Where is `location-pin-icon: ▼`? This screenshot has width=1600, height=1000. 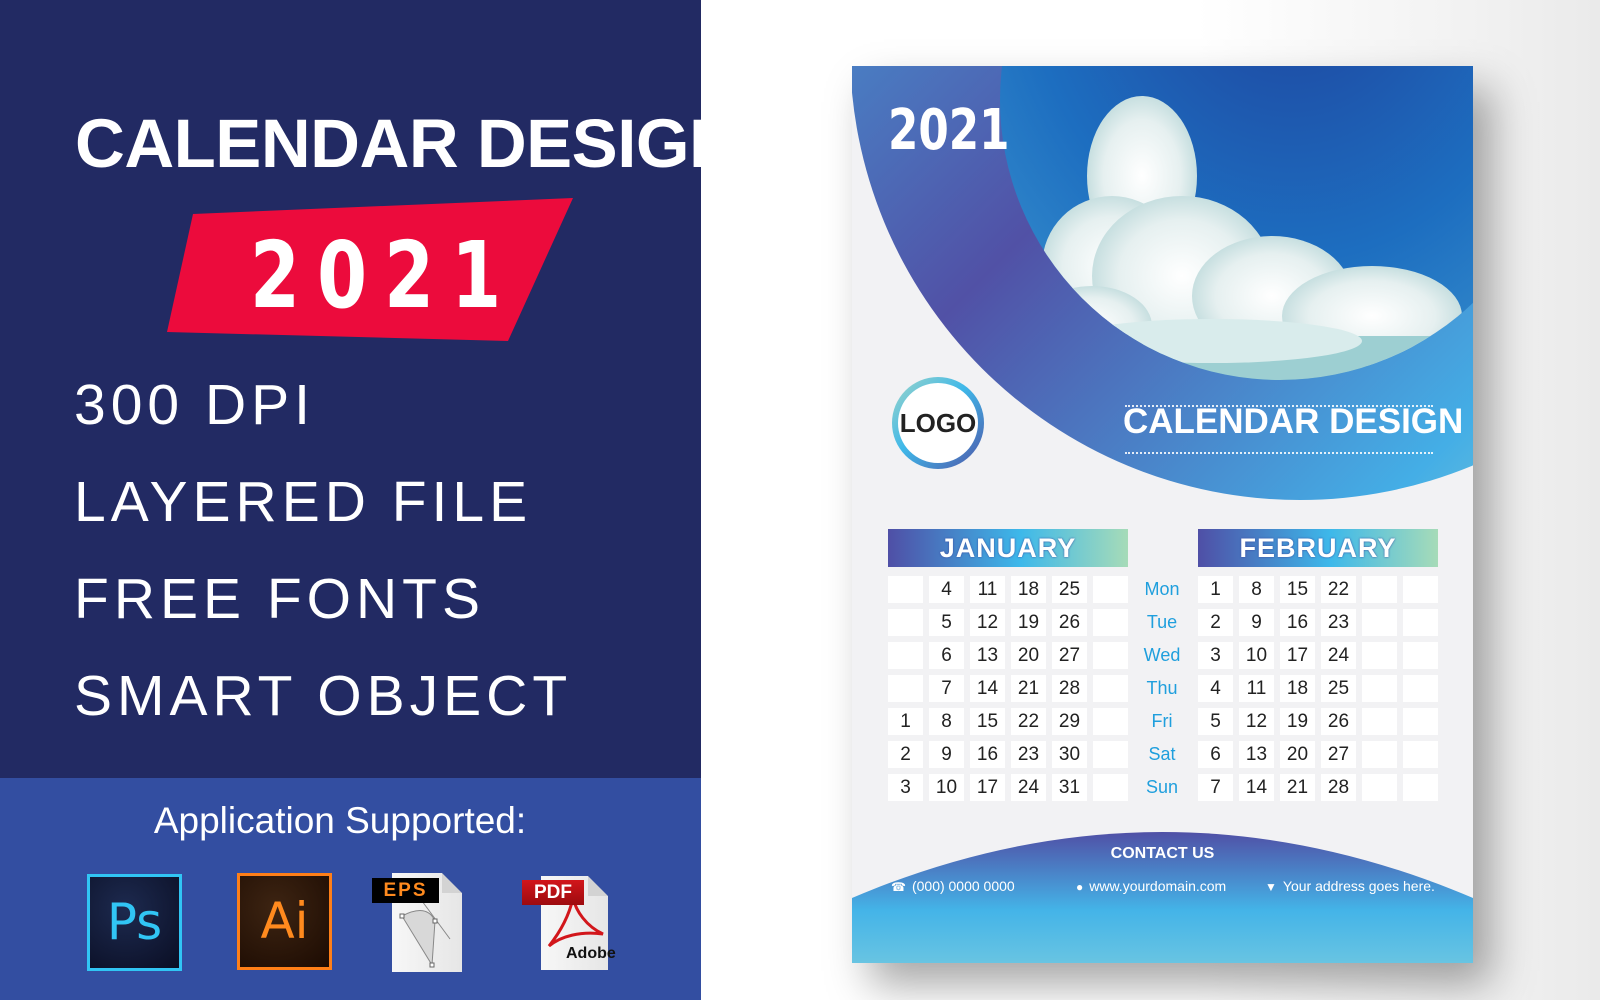
location-pin-icon: ▼ is located at coordinates (1271, 887).